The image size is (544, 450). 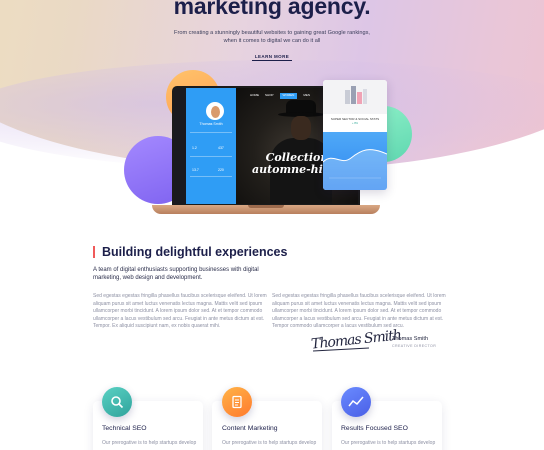 What do you see at coordinates (215, 111) in the screenshot?
I see `avatar` at bounding box center [215, 111].